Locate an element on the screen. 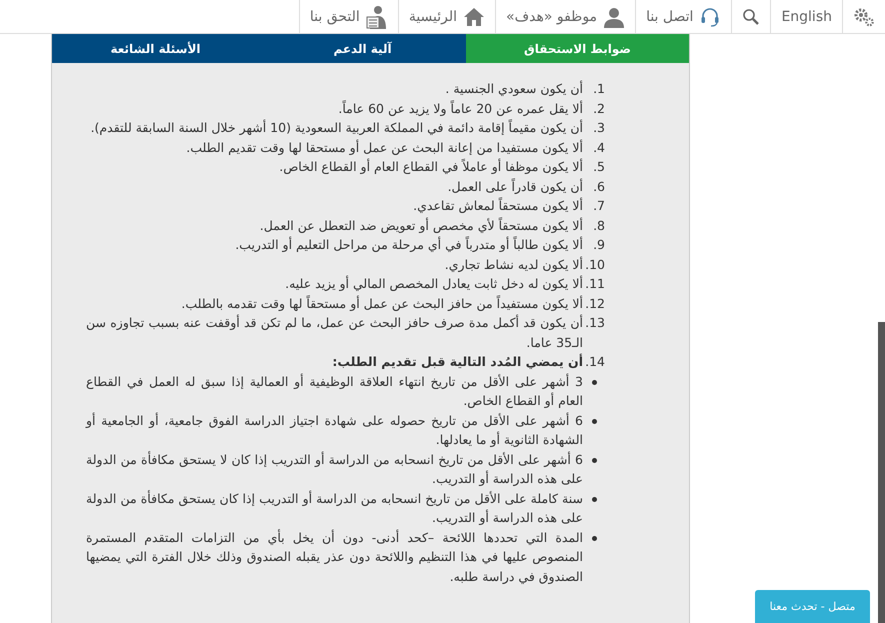 This screenshot has height=623, width=885. list-item-text: أن يكون سعودي الجنسية . is located at coordinates (513, 89).